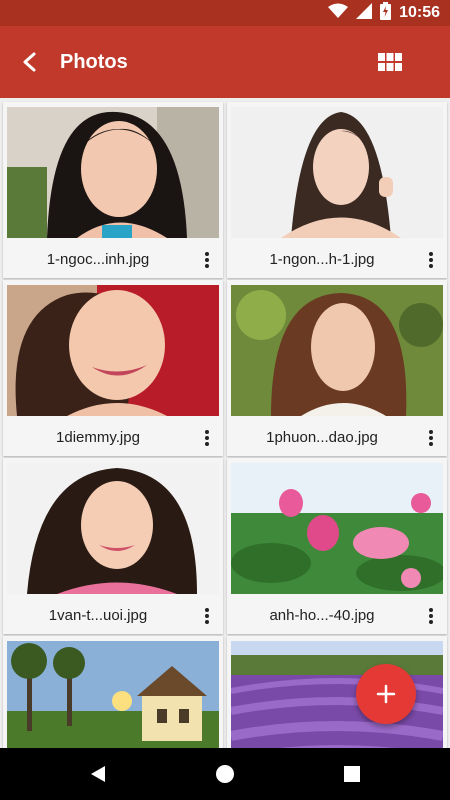 This screenshot has height=800, width=450. I want to click on recents-square-icon, so click(352, 774).